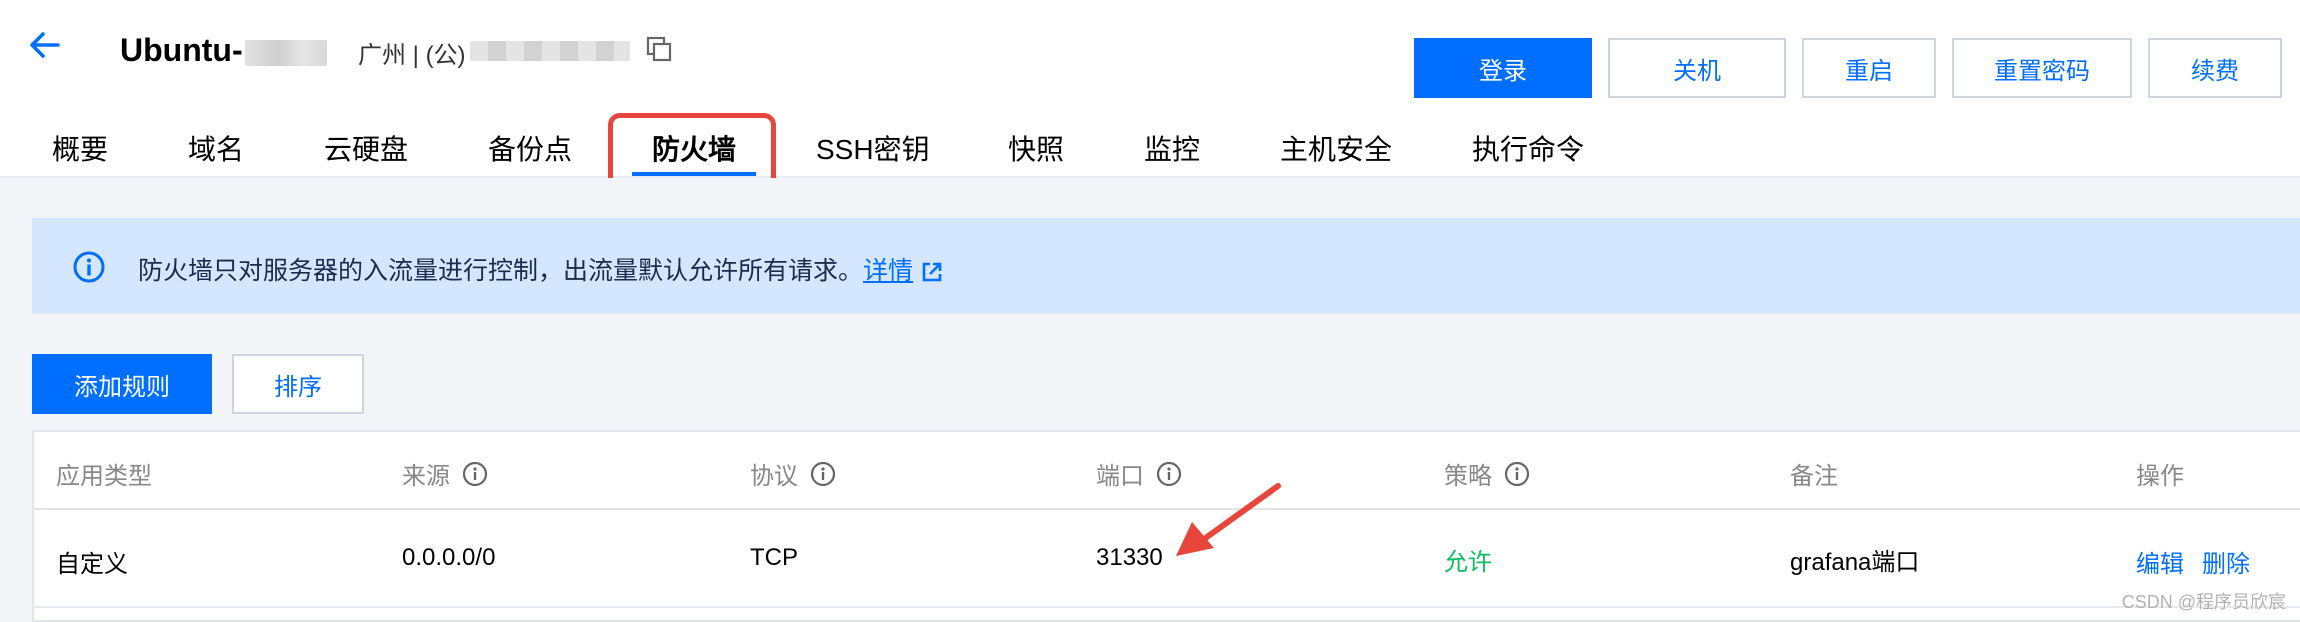 The image size is (2300, 622). What do you see at coordinates (412, 55) in the screenshot?
I see `region-label: 广州 | (公)` at bounding box center [412, 55].